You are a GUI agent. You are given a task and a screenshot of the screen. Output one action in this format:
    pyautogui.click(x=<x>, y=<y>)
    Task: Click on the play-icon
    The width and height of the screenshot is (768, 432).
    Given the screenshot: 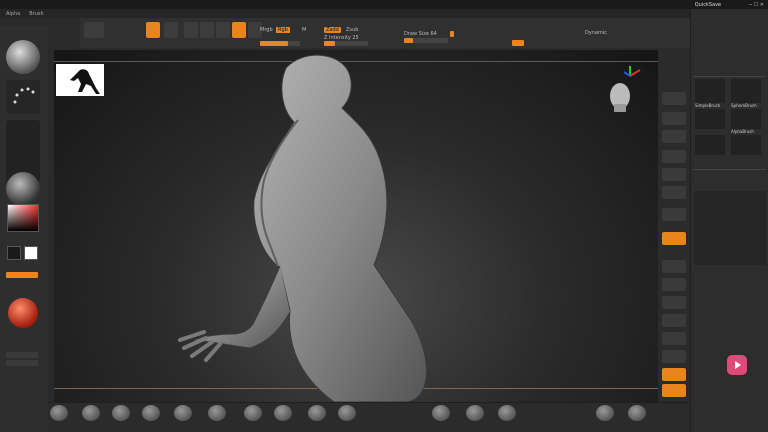 What is the action you would take?
    pyautogui.click(x=738, y=365)
    